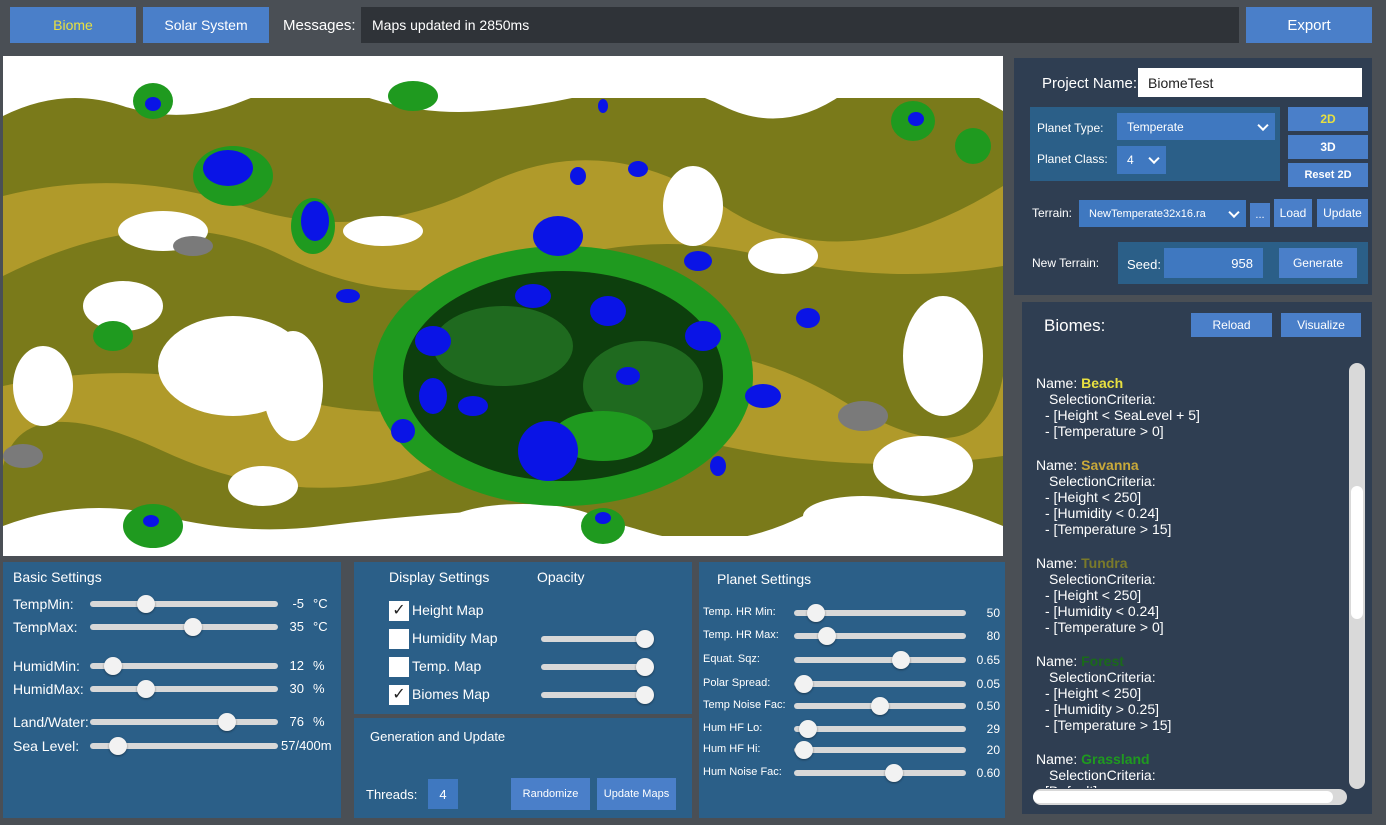 This screenshot has height=825, width=1386. Describe the element at coordinates (550, 794) in the screenshot. I see `randomize-button: Randomize` at that location.